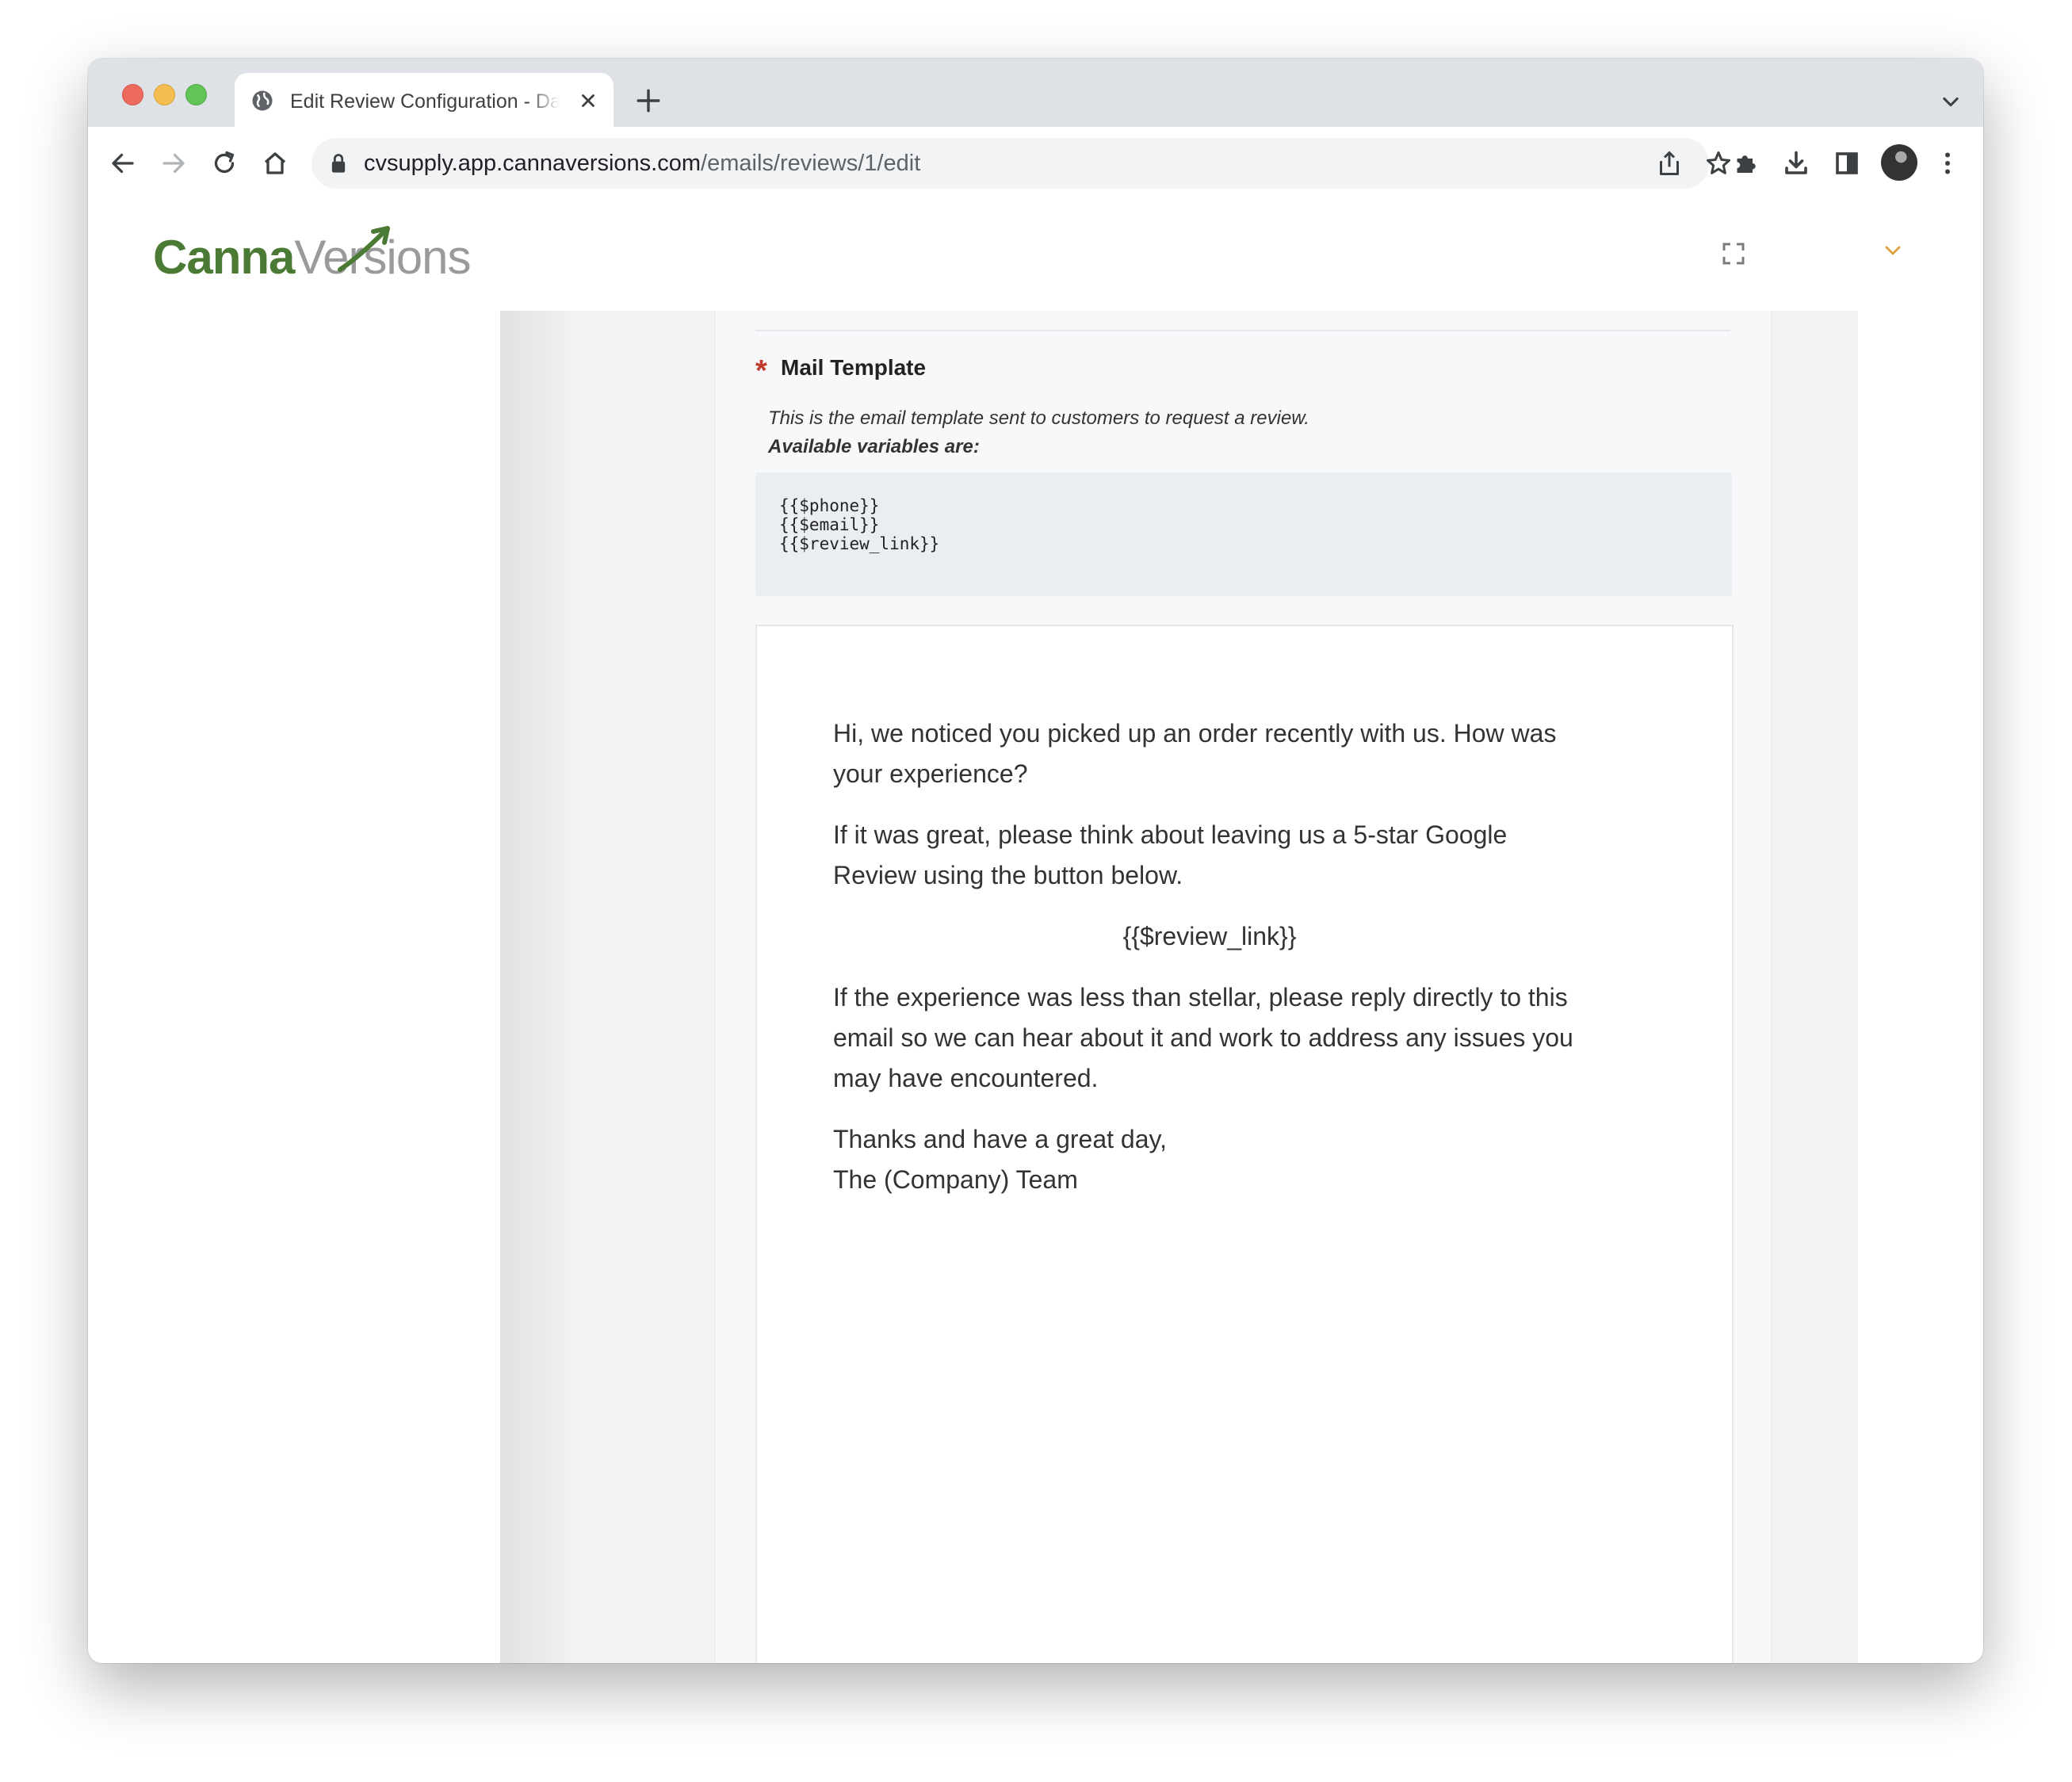 The height and width of the screenshot is (1782, 2072). What do you see at coordinates (1893, 250) in the screenshot?
I see `user-menu-chevron-icon` at bounding box center [1893, 250].